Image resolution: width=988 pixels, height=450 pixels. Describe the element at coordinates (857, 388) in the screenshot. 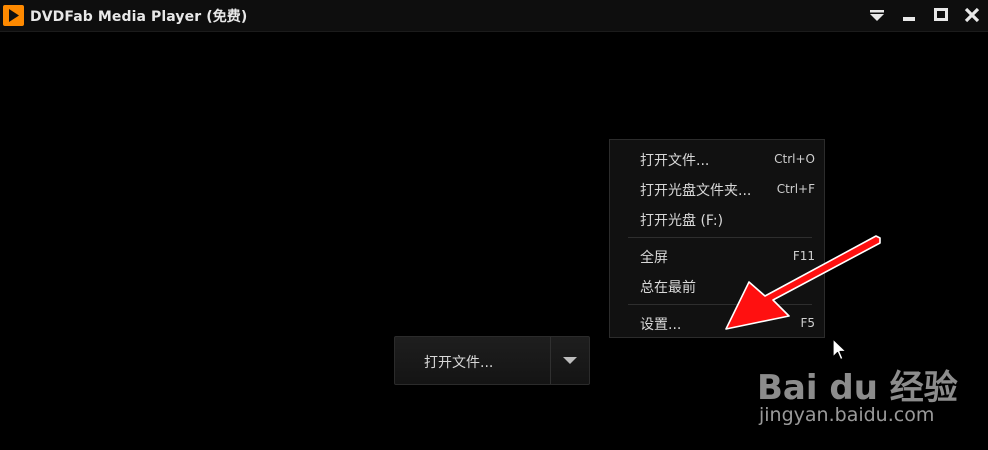

I see `watermark-logo: Bai du 经验` at that location.